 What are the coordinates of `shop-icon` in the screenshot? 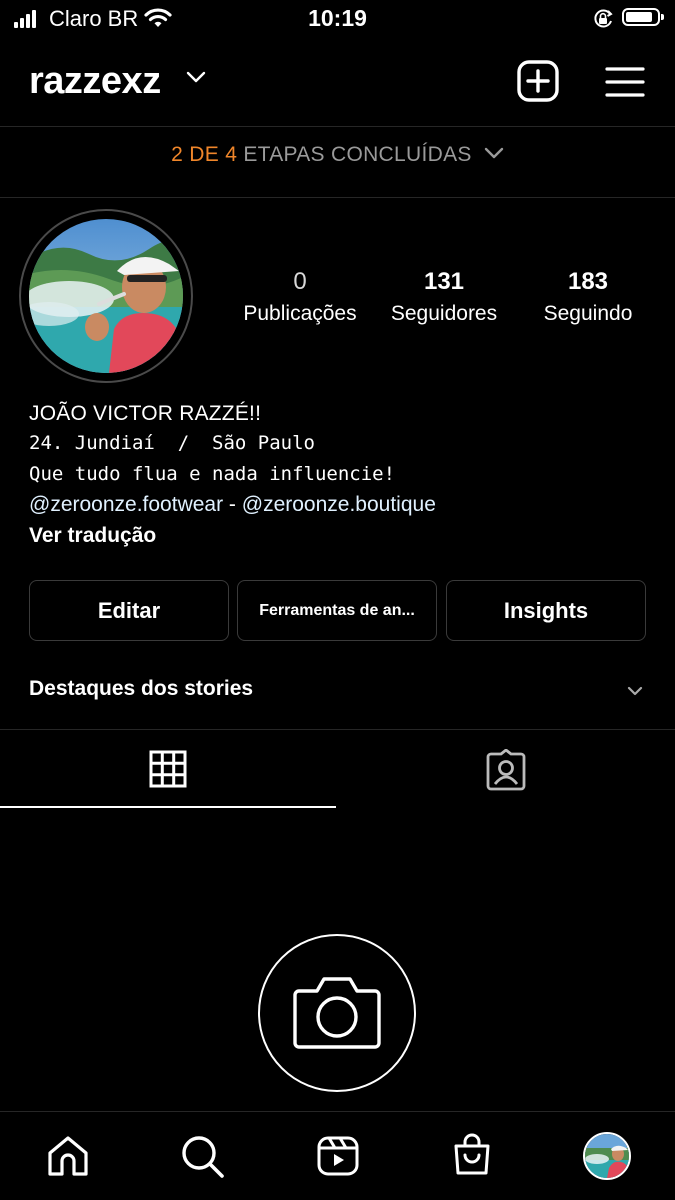 It's located at (472, 1157).